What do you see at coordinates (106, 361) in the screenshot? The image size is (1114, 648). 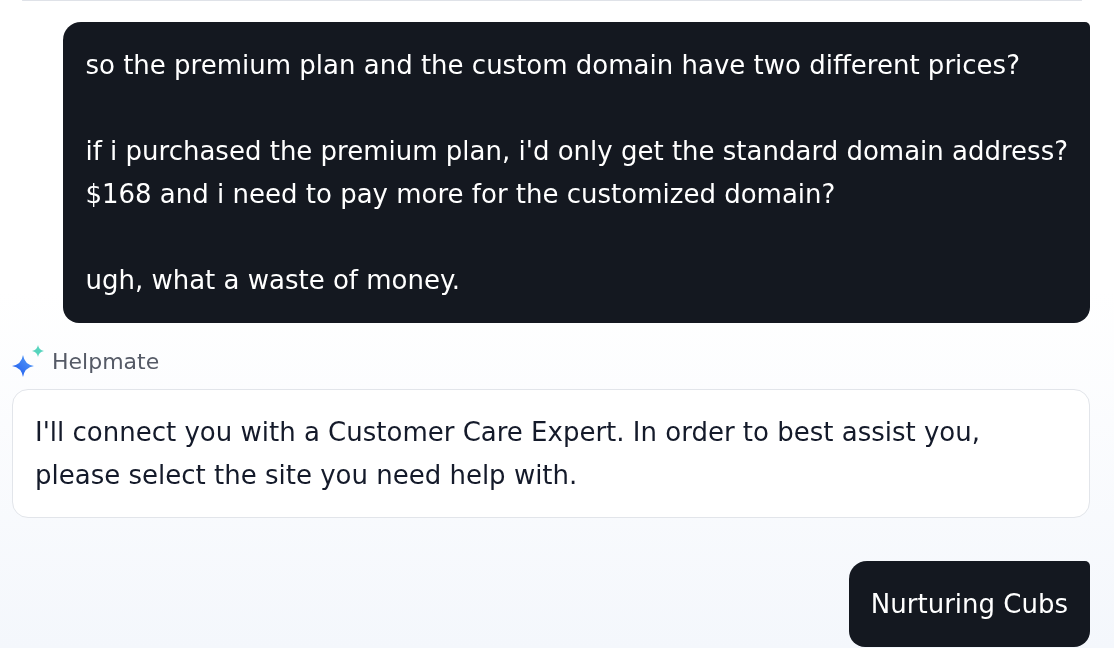 I see `sender-name: Helpmate` at bounding box center [106, 361].